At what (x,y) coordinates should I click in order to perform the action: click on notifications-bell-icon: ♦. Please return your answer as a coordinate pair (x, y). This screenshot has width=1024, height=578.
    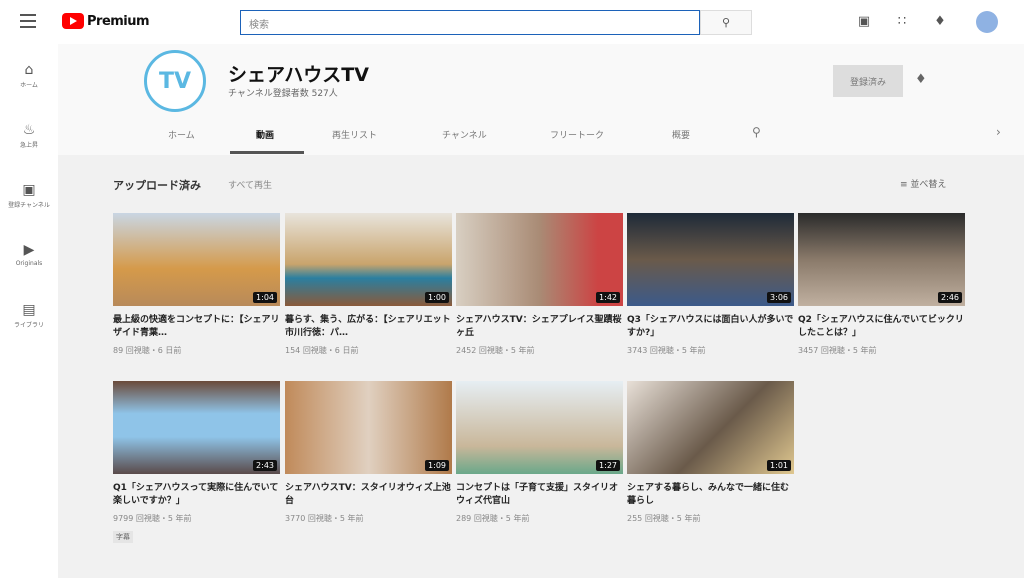
    Looking at the image, I should click on (940, 22).